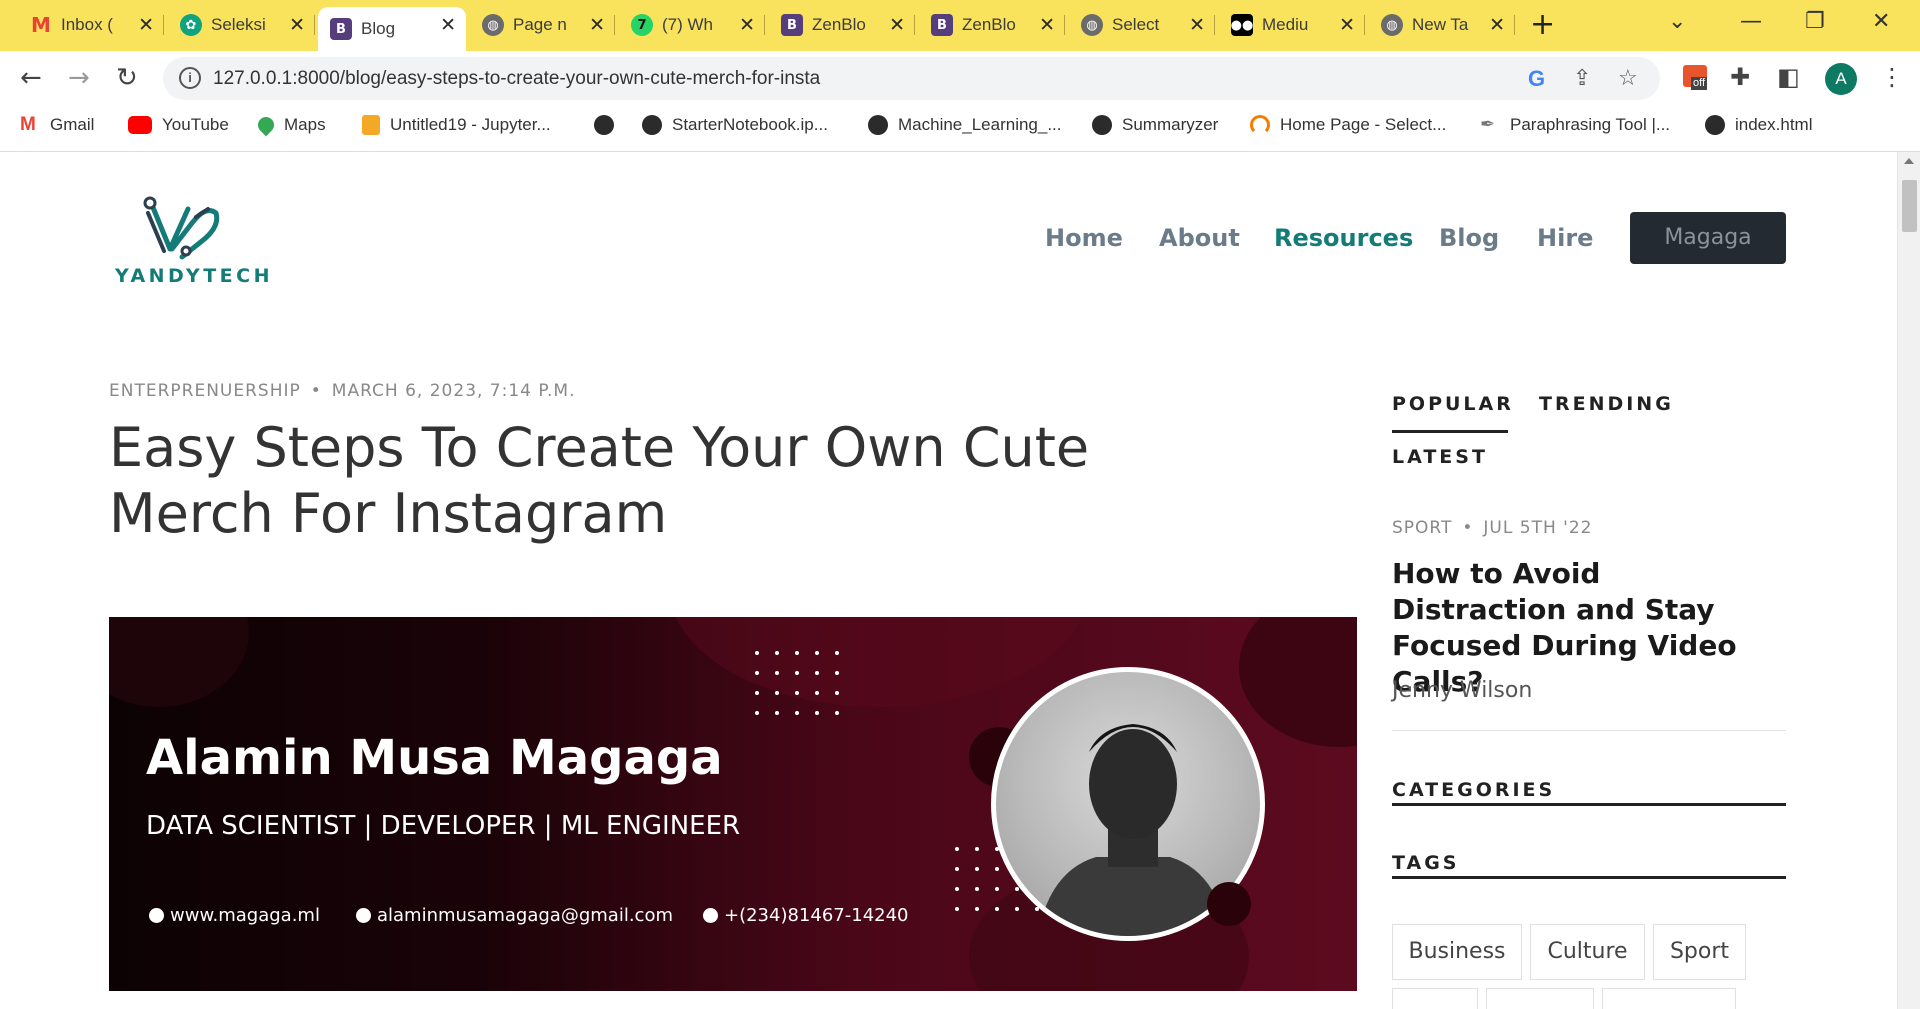 This screenshot has height=1009, width=1920. I want to click on tab-blog: B Blog ✕, so click(392, 29).